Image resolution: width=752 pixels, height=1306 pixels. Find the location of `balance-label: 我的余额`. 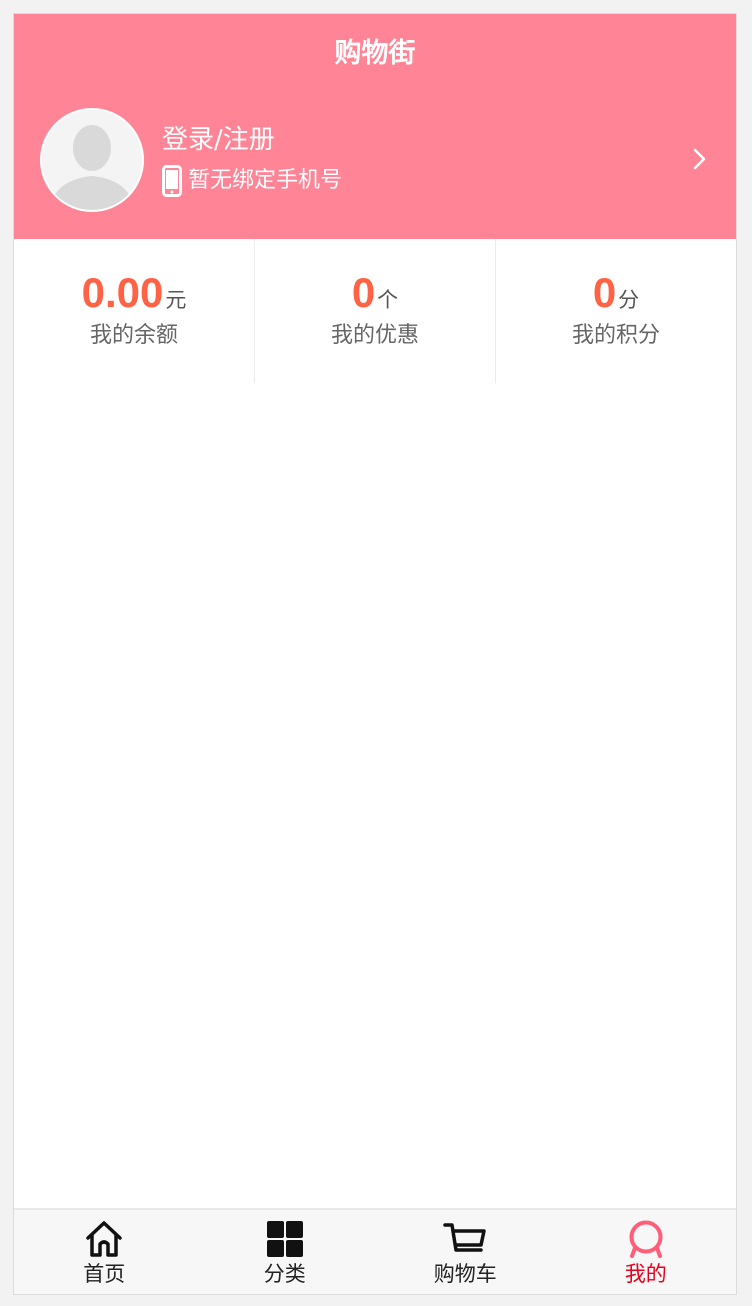

balance-label: 我的余额 is located at coordinates (133, 335).